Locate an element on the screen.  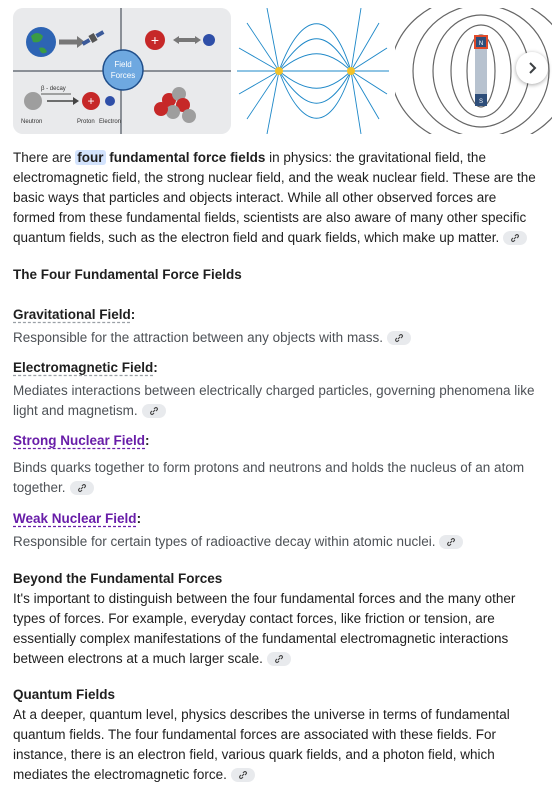
field-title-weak: Weak Nuclear Field: is located at coordinates (77, 518).